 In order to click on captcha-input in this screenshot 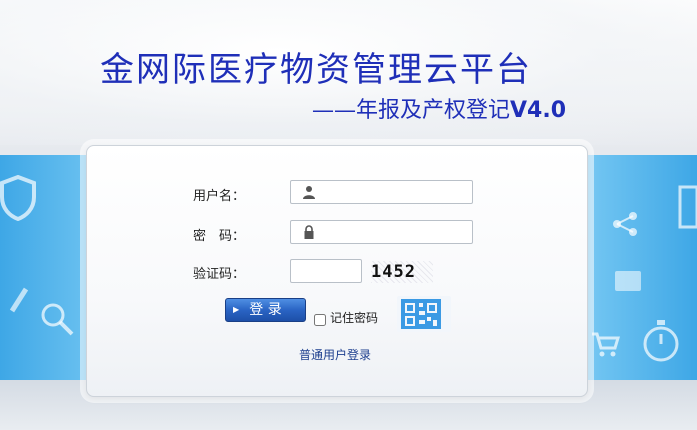, I will do `click(328, 272)`.